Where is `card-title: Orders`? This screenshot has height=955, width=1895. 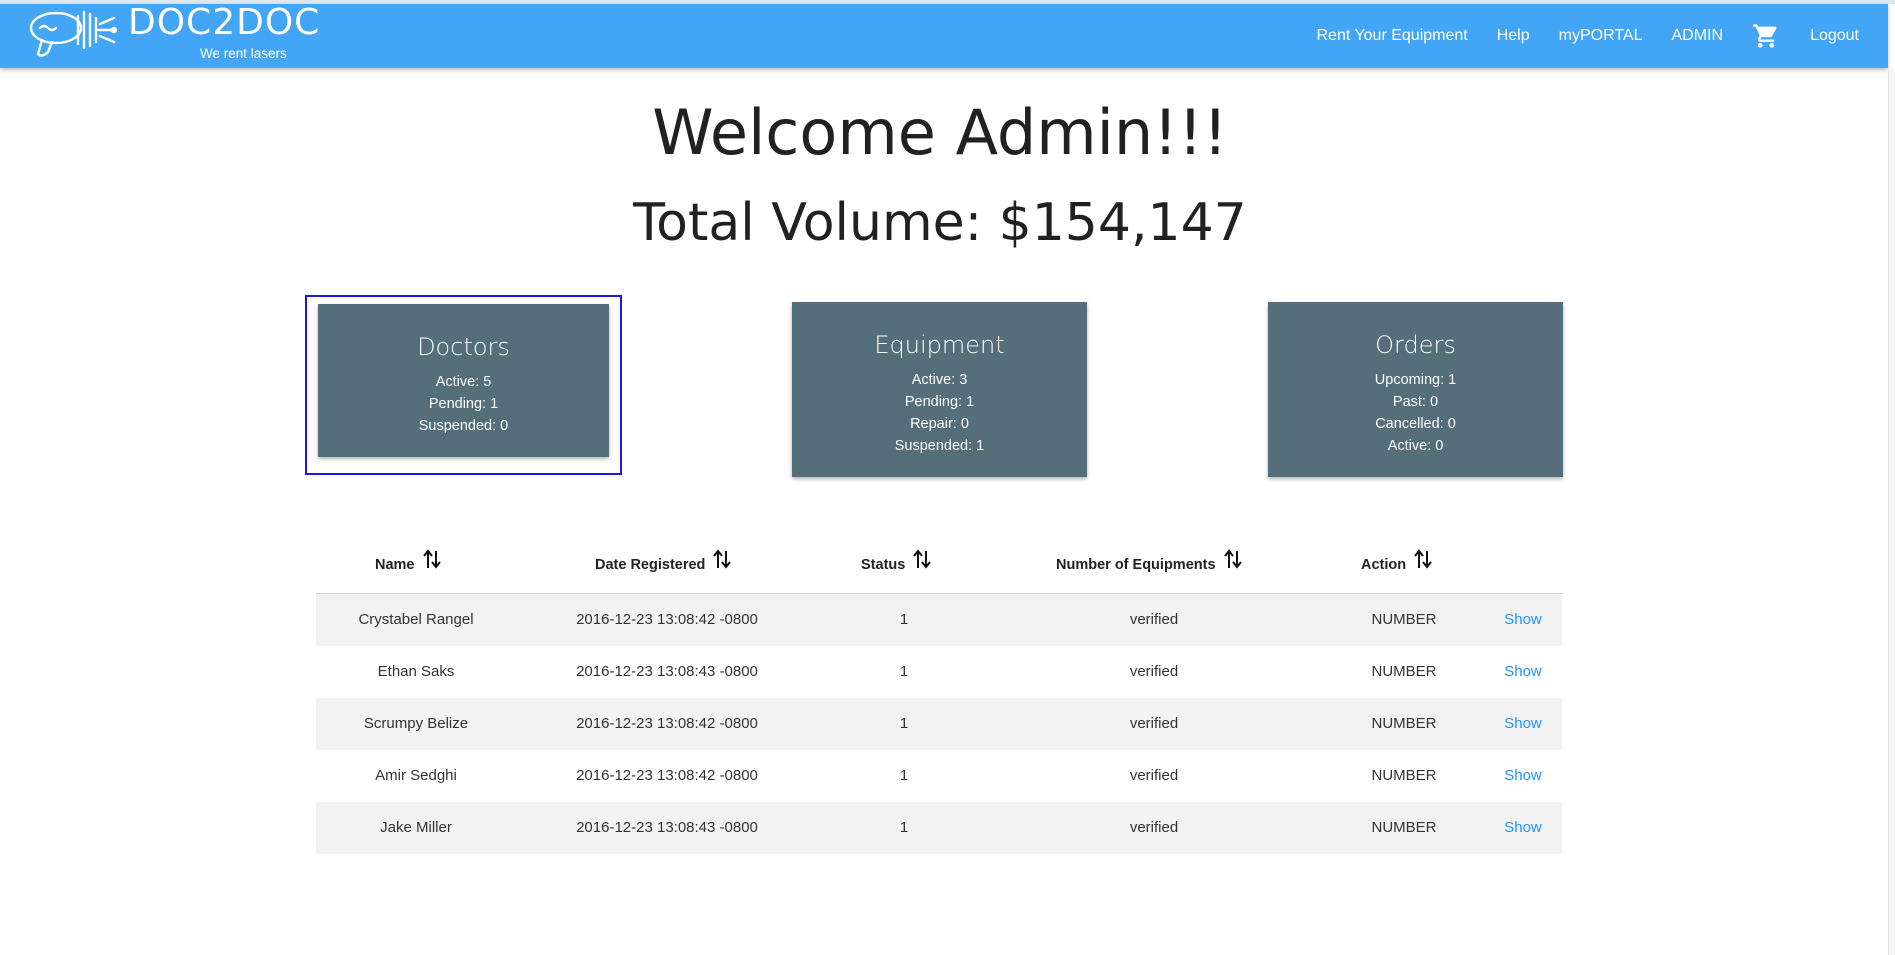 card-title: Orders is located at coordinates (1415, 345).